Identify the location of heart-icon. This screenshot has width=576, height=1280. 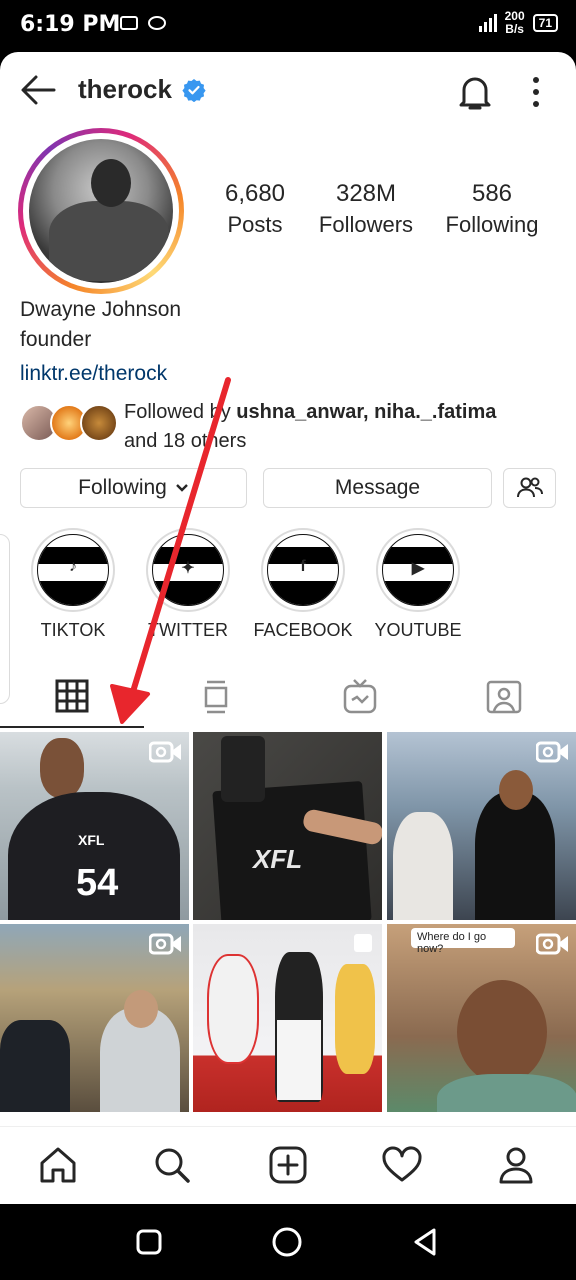
(402, 1164).